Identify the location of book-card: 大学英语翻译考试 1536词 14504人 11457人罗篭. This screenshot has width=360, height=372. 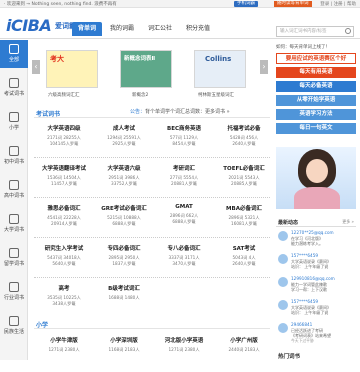
(64, 180).